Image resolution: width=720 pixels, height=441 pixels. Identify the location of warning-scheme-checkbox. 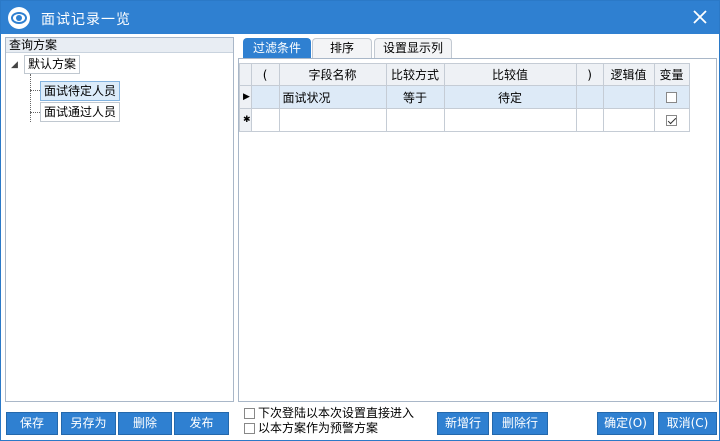
(249, 428).